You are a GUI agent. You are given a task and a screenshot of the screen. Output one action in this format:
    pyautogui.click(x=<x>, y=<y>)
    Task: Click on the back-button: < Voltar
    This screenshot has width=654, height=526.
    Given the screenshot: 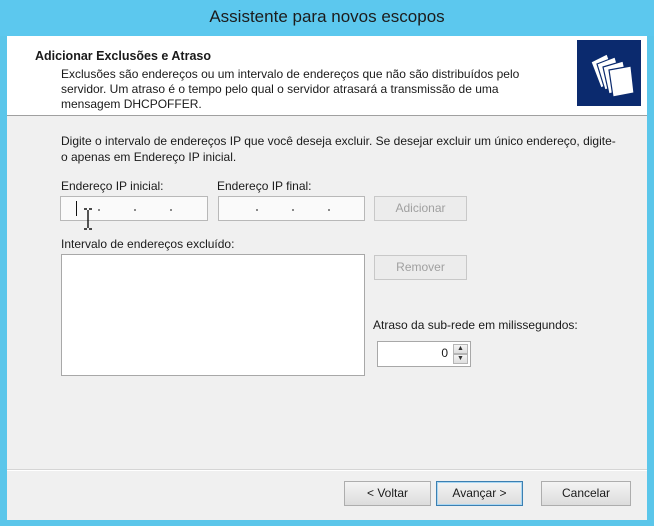 What is the action you would take?
    pyautogui.click(x=387, y=493)
    